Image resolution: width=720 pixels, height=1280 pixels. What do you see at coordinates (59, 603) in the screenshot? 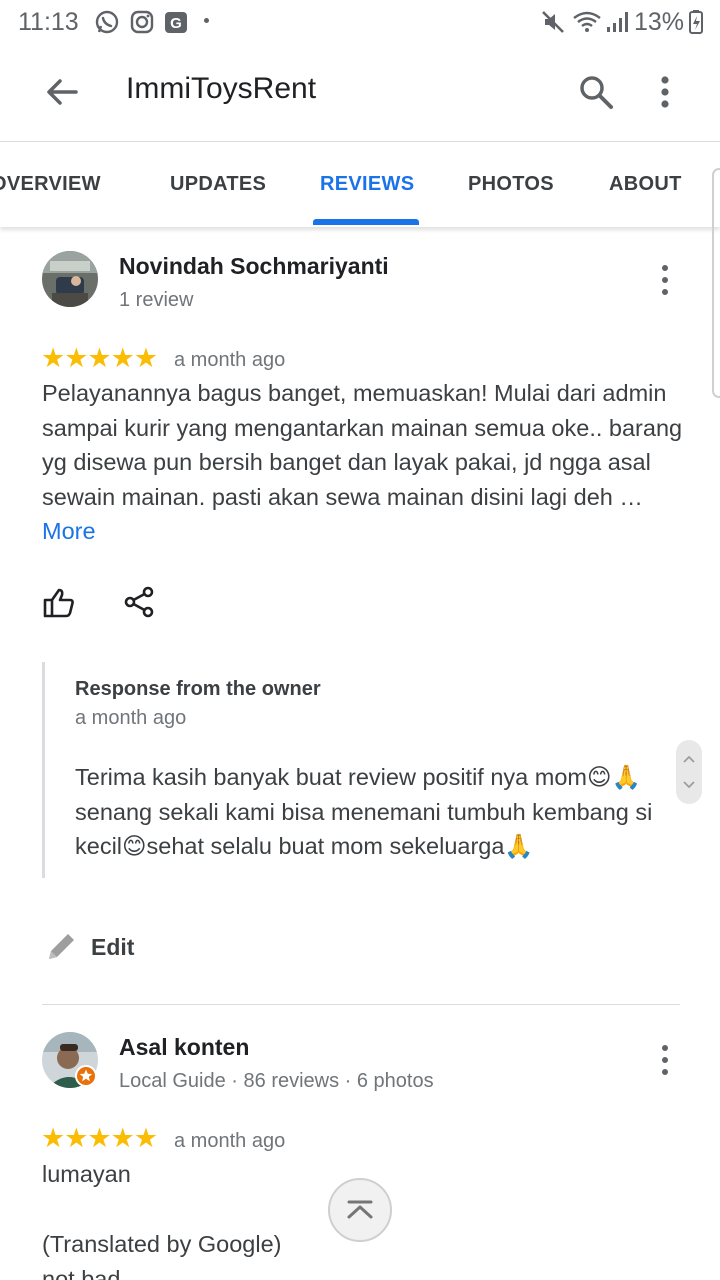
I see `thumbs-up-icon` at bounding box center [59, 603].